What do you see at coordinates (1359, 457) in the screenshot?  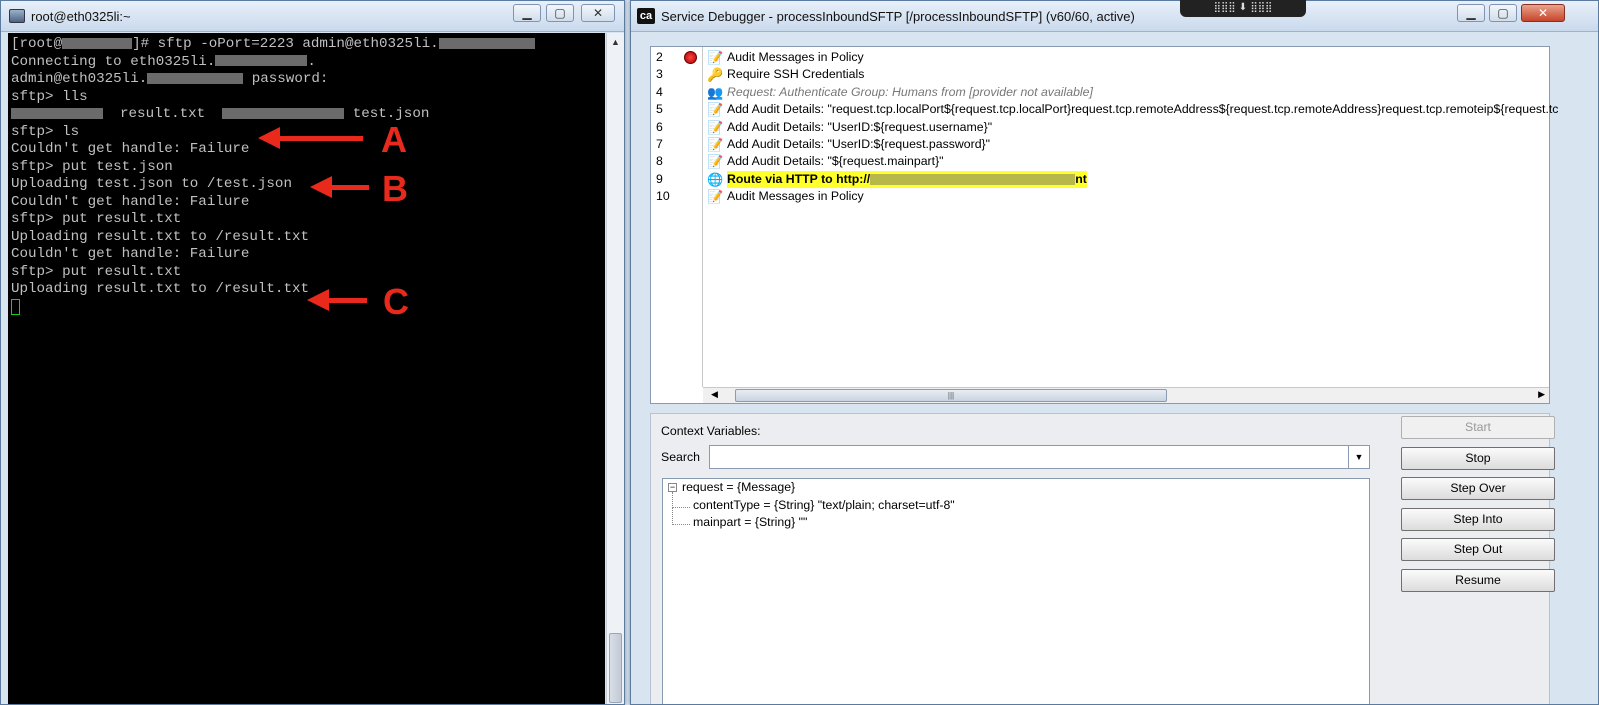 I see `chevron-down-icon: ▼` at bounding box center [1359, 457].